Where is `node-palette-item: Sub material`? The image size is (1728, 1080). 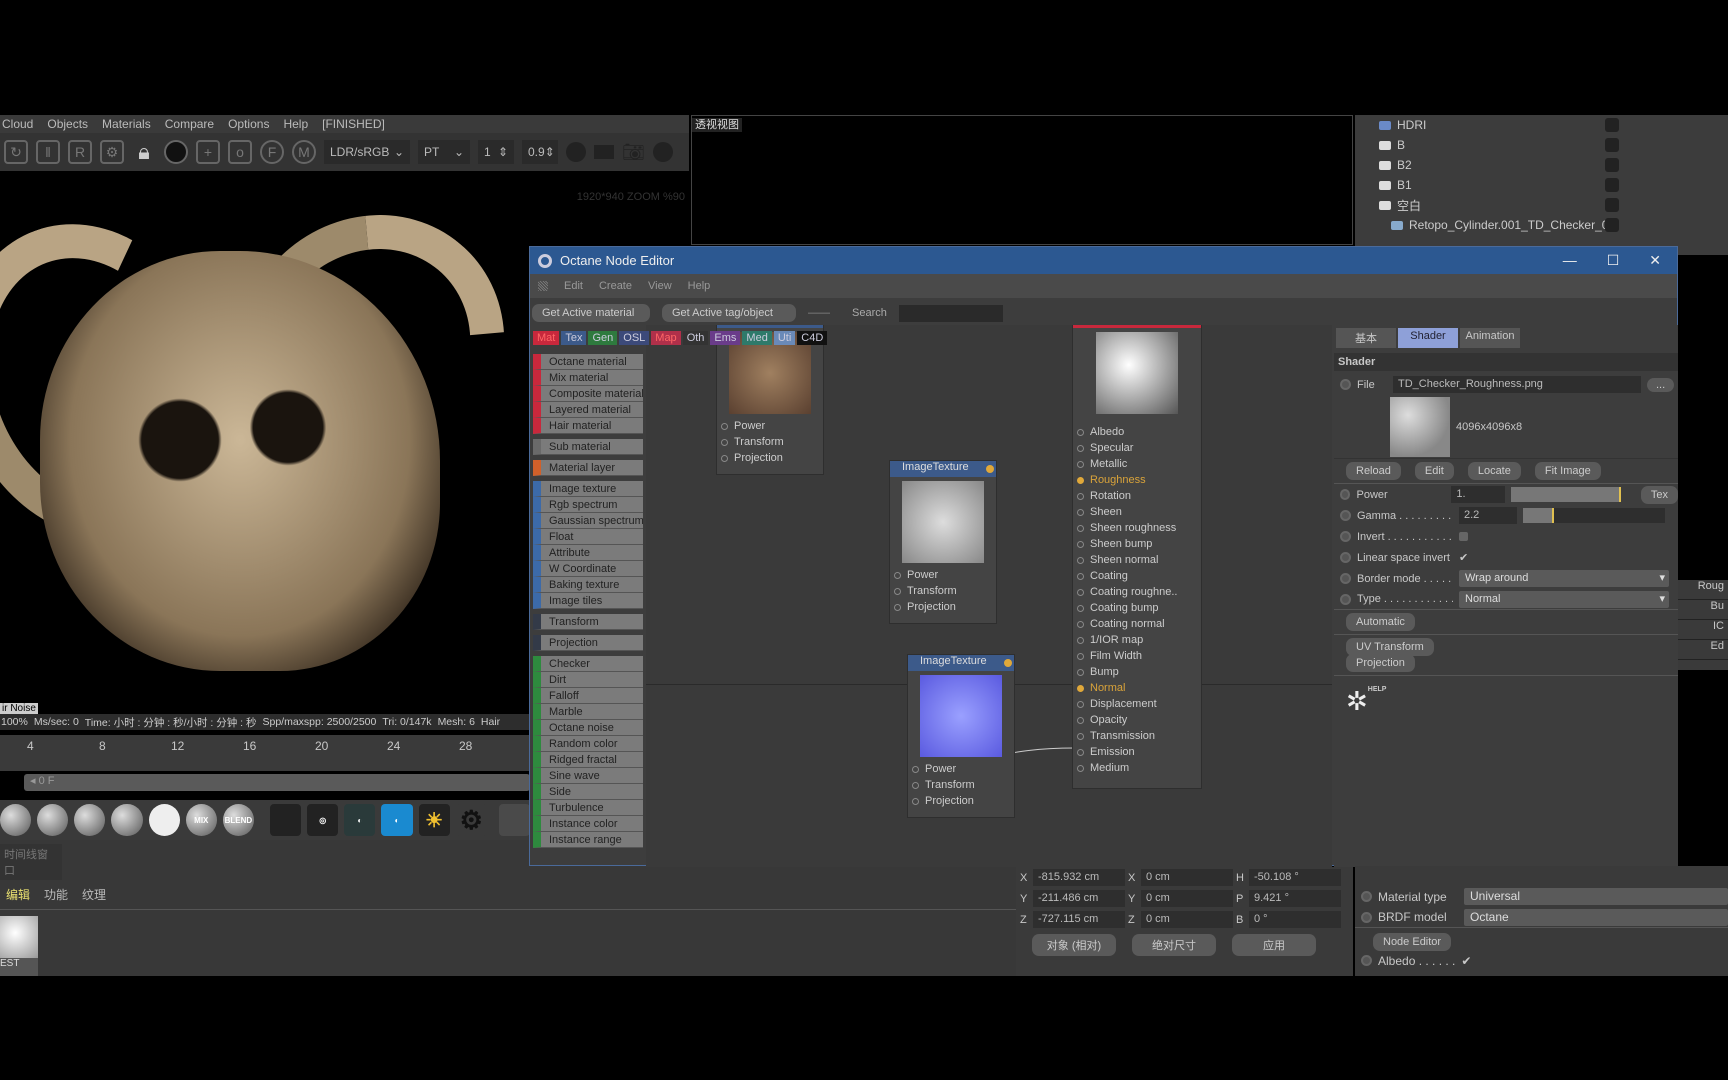
node-palette-item: Sub material is located at coordinates (588, 447).